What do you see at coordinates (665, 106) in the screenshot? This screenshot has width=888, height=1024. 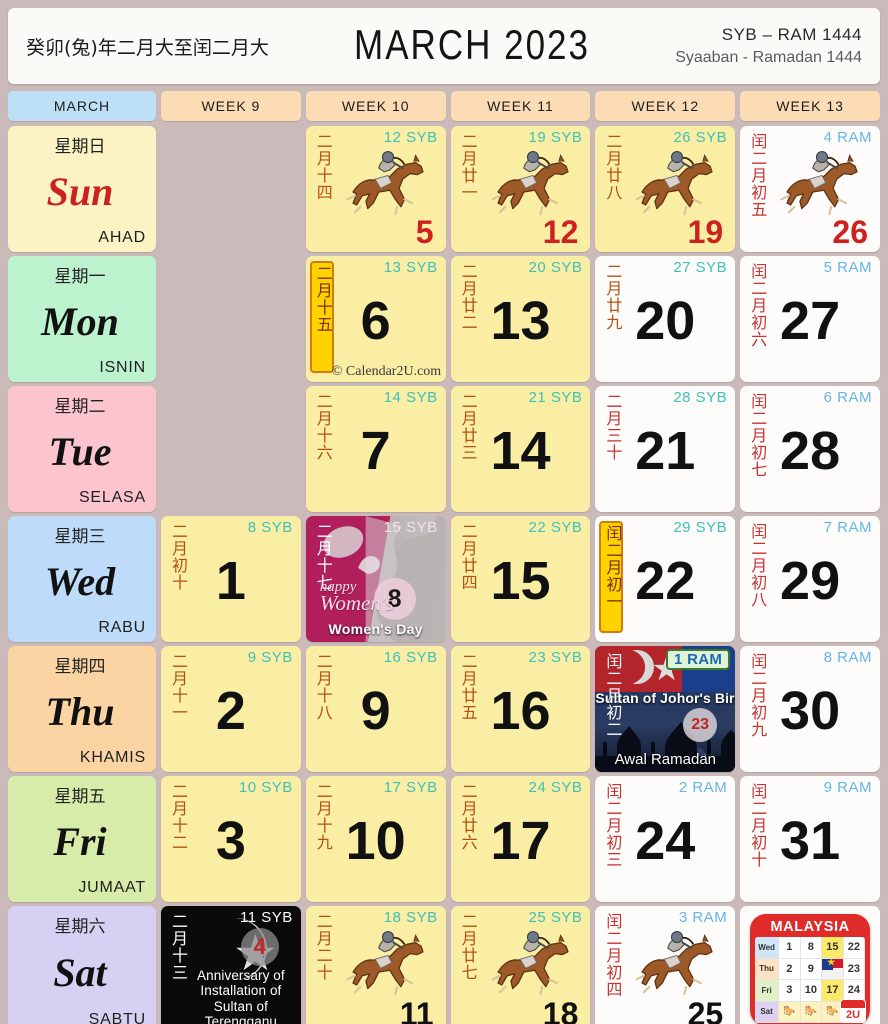 I see `week-header-12: WEEK 12` at bounding box center [665, 106].